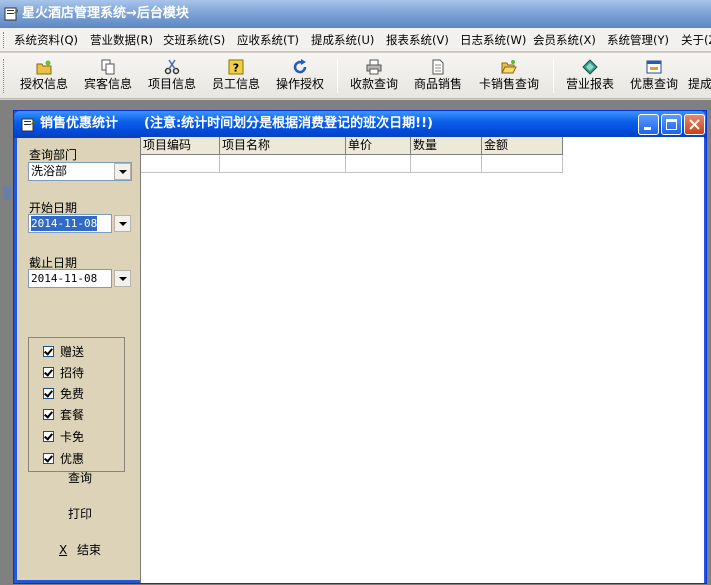 The width and height of the screenshot is (711, 585). What do you see at coordinates (590, 76) in the screenshot?
I see `business-report-button: 营业报表` at bounding box center [590, 76].